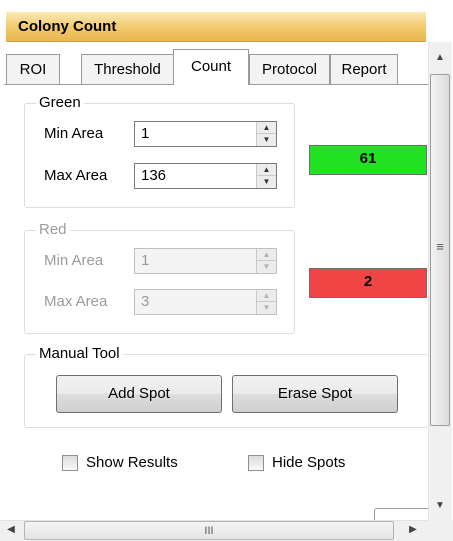  What do you see at coordinates (159, 155) in the screenshot?
I see `green-group` at bounding box center [159, 155].